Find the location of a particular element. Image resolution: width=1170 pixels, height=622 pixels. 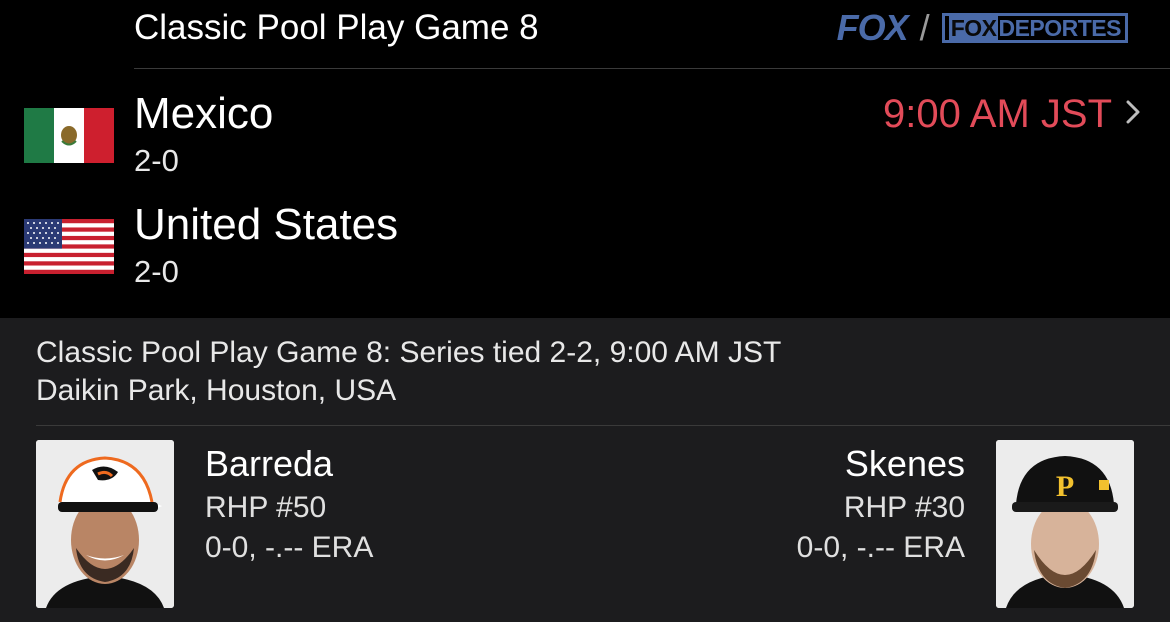

home-pitcher-position: RHP #30 is located at coordinates (904, 507).